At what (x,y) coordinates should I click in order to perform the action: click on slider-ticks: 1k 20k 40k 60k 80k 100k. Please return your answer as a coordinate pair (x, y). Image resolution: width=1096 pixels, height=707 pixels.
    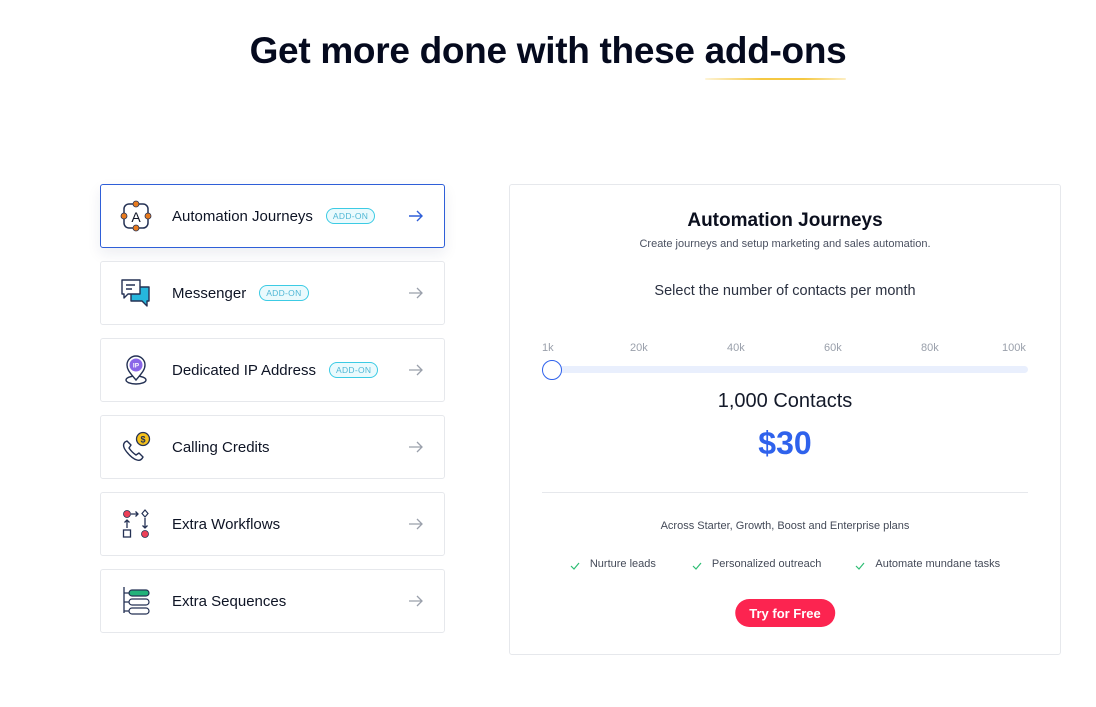
    Looking at the image, I should click on (785, 350).